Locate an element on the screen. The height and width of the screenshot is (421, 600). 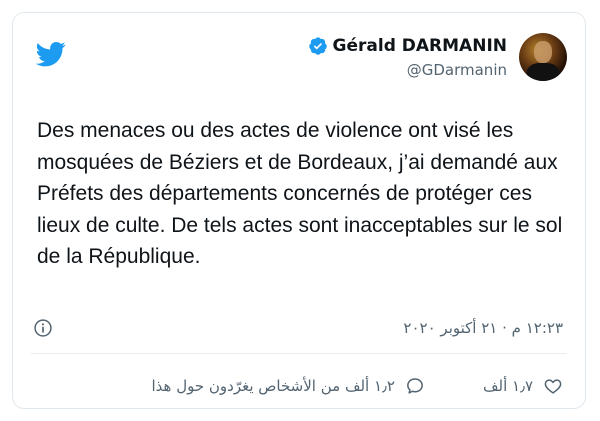
like-count: ١٫٧ ألف is located at coordinates (507, 386).